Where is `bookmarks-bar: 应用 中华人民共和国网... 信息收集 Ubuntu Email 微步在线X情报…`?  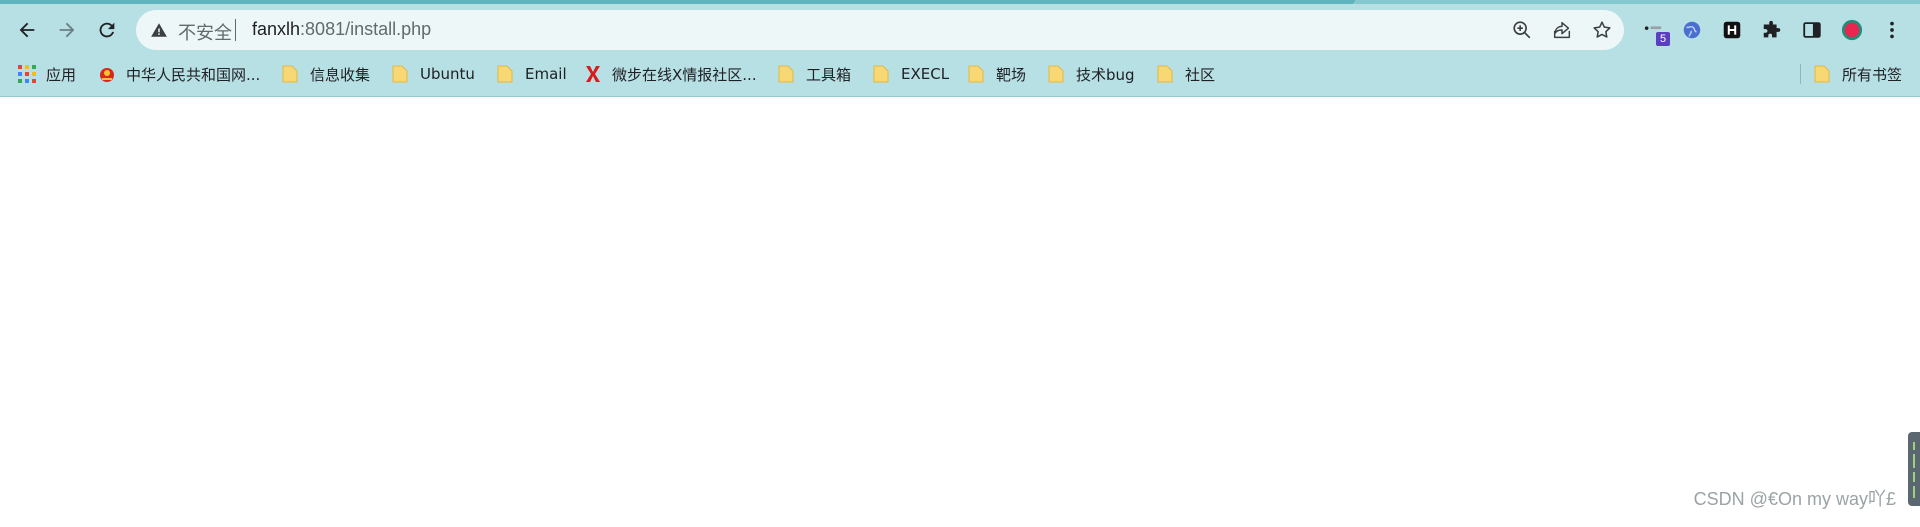
bookmarks-bar: 应用 中华人民共和国网... 信息收集 Ubuntu Email 微步在线X情报… is located at coordinates (960, 74).